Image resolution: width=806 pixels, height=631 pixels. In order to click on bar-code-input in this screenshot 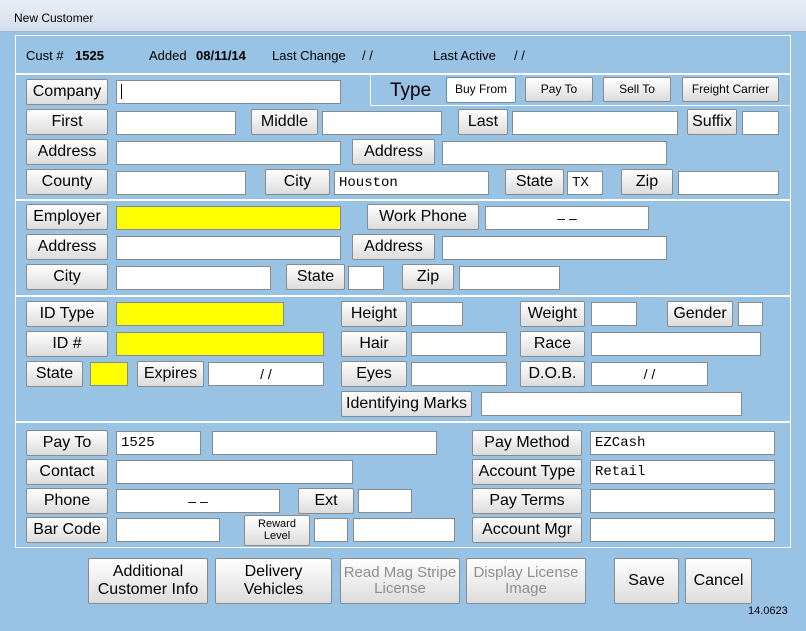, I will do `click(168, 530)`.